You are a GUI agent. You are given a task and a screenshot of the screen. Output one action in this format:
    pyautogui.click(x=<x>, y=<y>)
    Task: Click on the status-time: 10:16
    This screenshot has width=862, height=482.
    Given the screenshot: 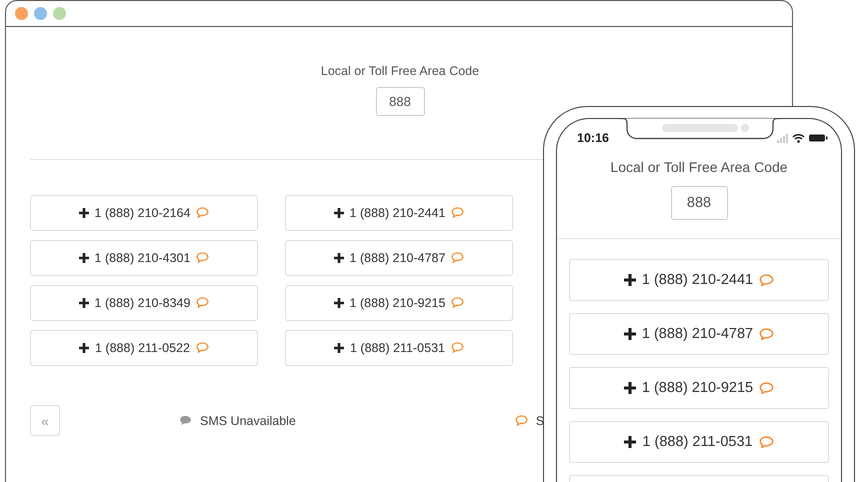 What is the action you would take?
    pyautogui.click(x=593, y=138)
    